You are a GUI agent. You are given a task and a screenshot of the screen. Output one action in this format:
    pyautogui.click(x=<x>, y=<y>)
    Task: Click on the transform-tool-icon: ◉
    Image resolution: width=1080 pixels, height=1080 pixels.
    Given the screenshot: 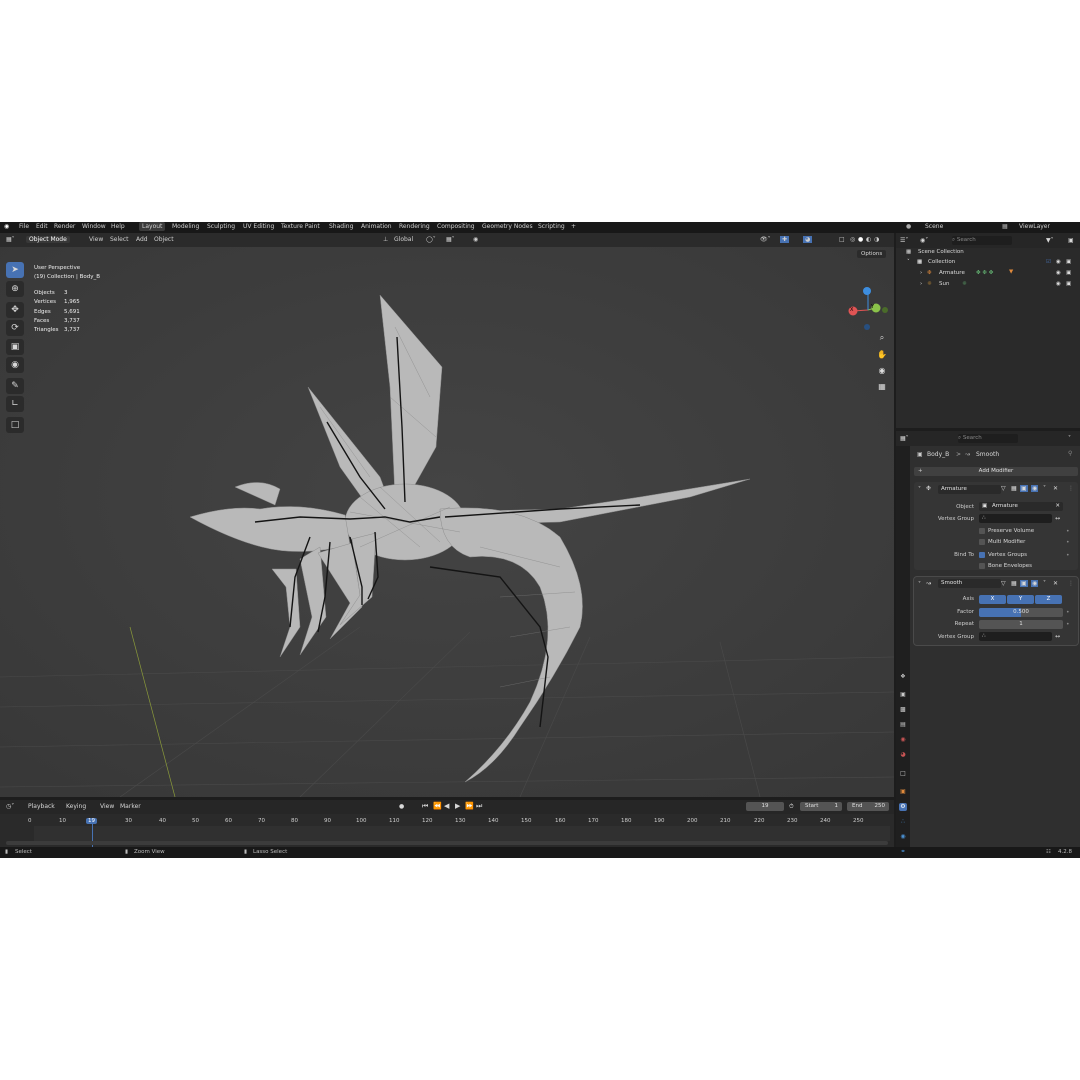 What is the action you would take?
    pyautogui.click(x=15, y=365)
    